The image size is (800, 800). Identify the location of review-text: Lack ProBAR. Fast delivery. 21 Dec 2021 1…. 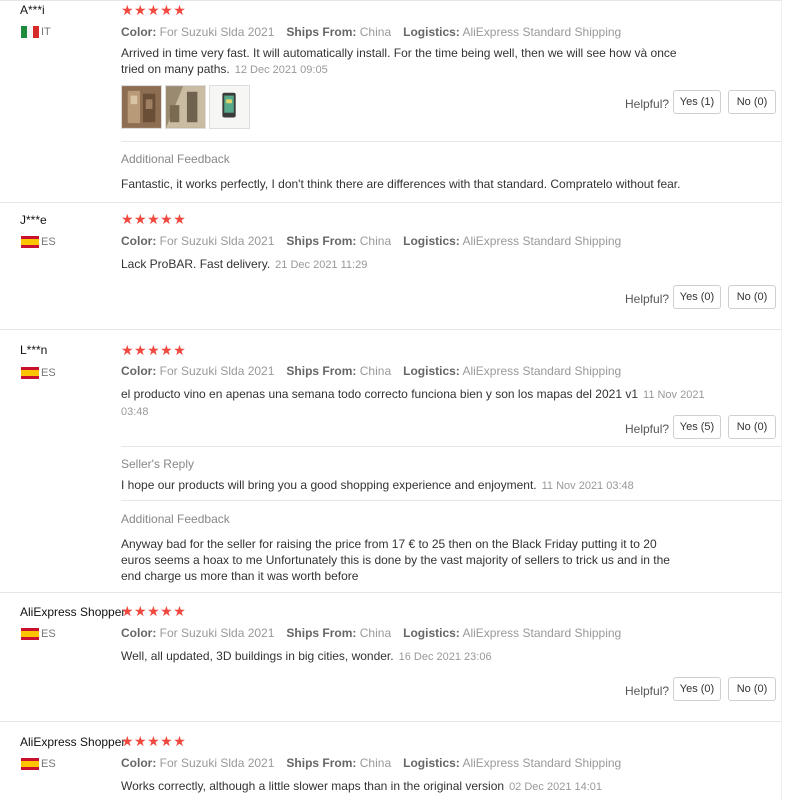
(401, 264).